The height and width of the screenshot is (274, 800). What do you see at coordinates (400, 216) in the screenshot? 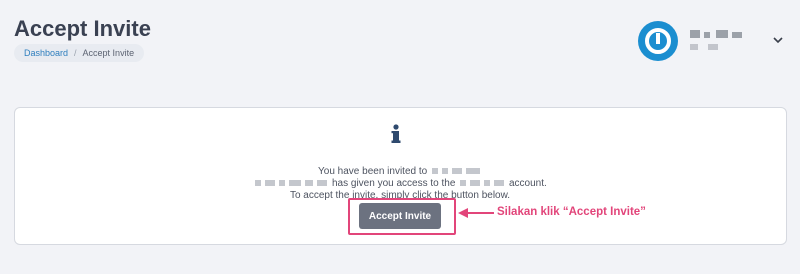
I see `accept-invite-button: Accept Invite` at bounding box center [400, 216].